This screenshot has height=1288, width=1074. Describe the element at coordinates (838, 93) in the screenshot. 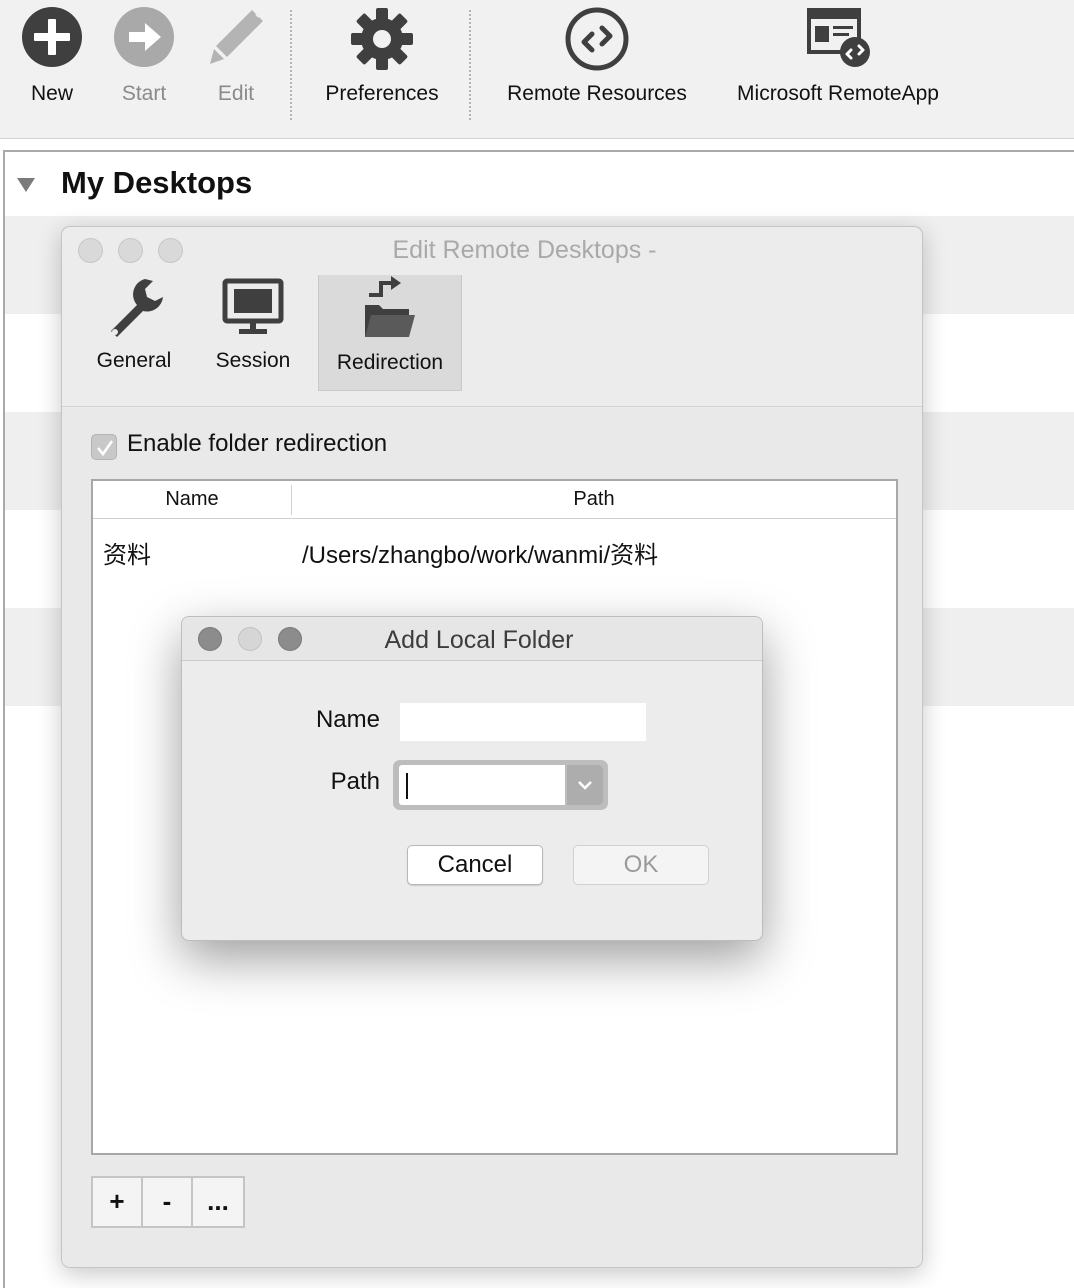

I see `remoteapp-label: Microsoft RemoteApp` at that location.